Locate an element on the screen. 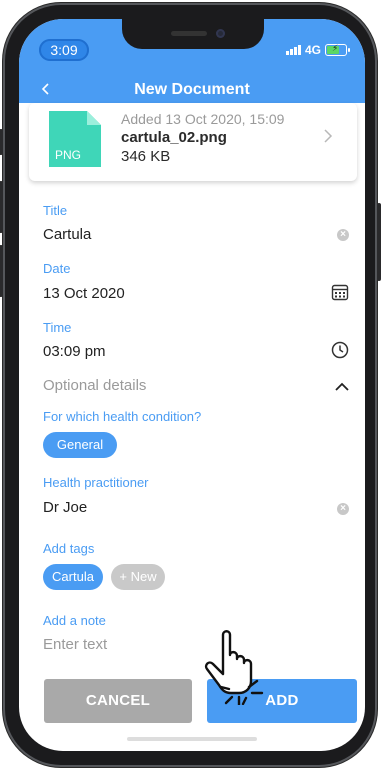  tap-hand-icon is located at coordinates (234, 667).